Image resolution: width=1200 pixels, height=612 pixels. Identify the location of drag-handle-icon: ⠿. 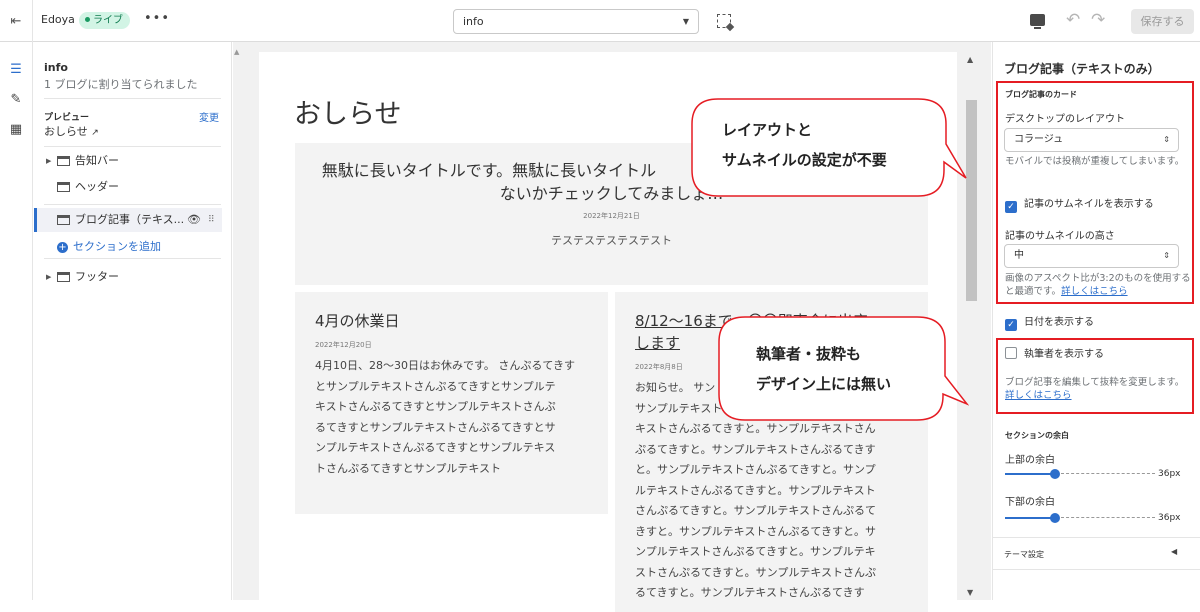
(211, 220).